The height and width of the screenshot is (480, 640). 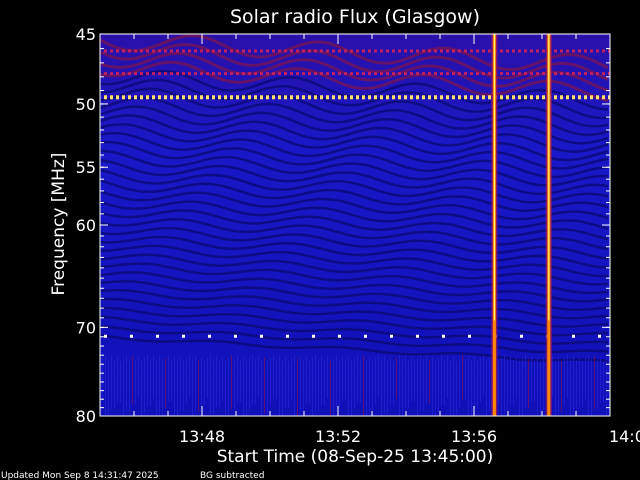 What do you see at coordinates (474, 436) in the screenshot?
I see `x-tick-label: 13:56` at bounding box center [474, 436].